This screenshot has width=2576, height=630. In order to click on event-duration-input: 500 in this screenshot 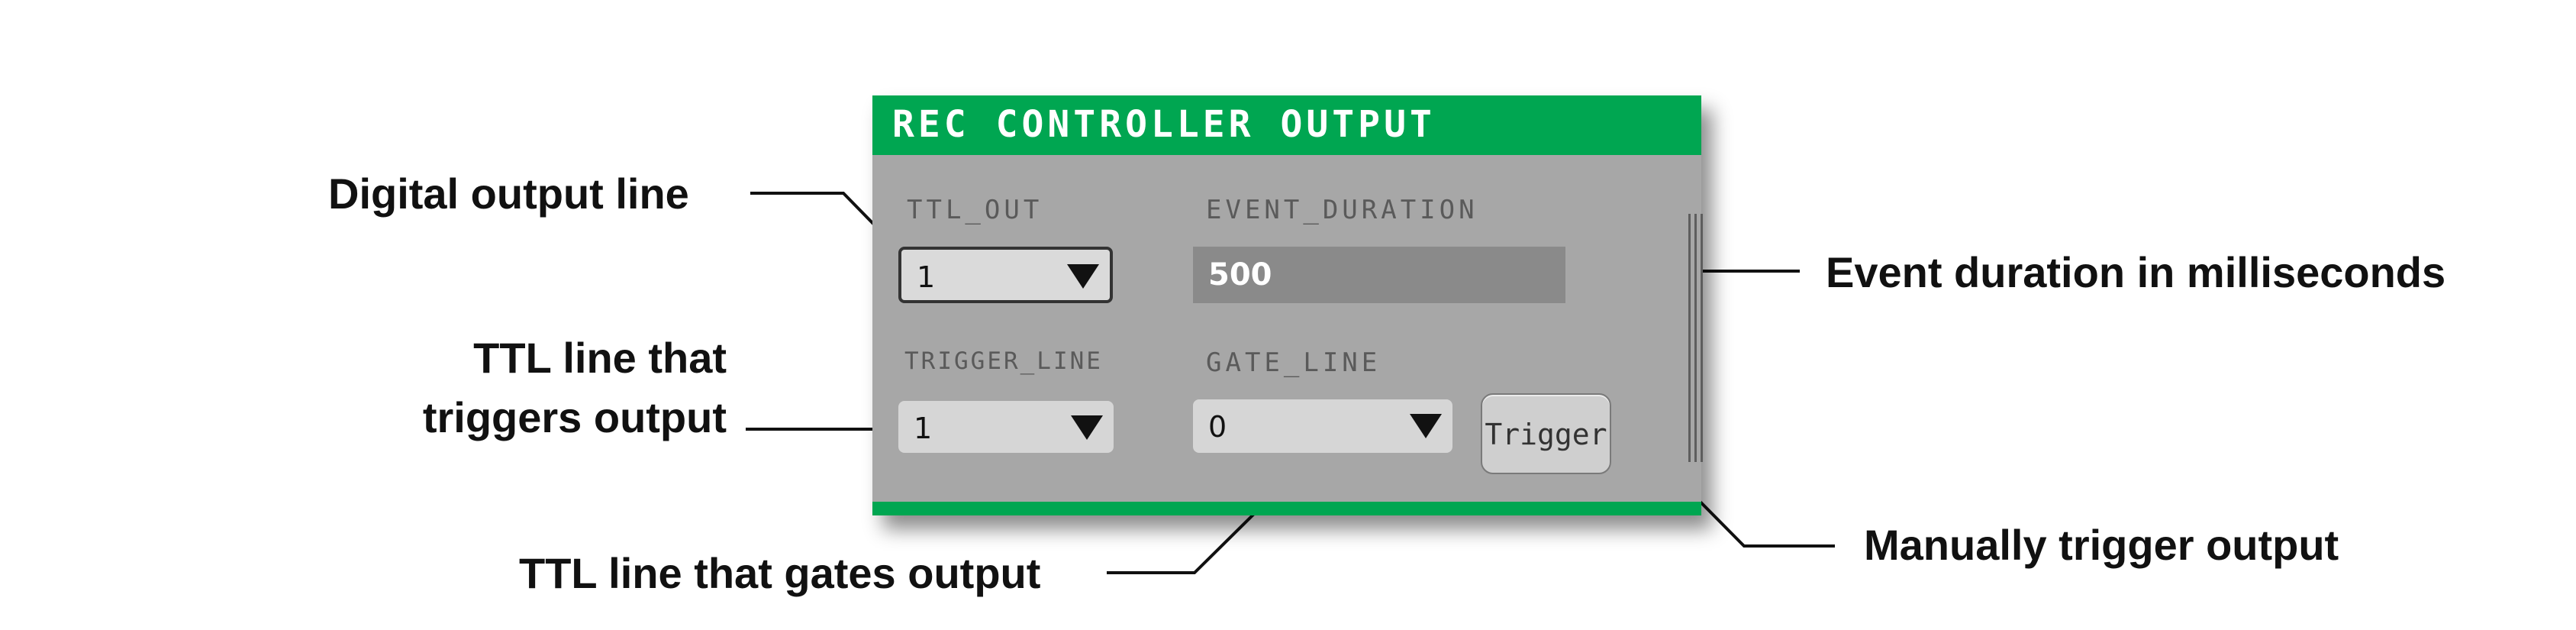, I will do `click(1379, 275)`.